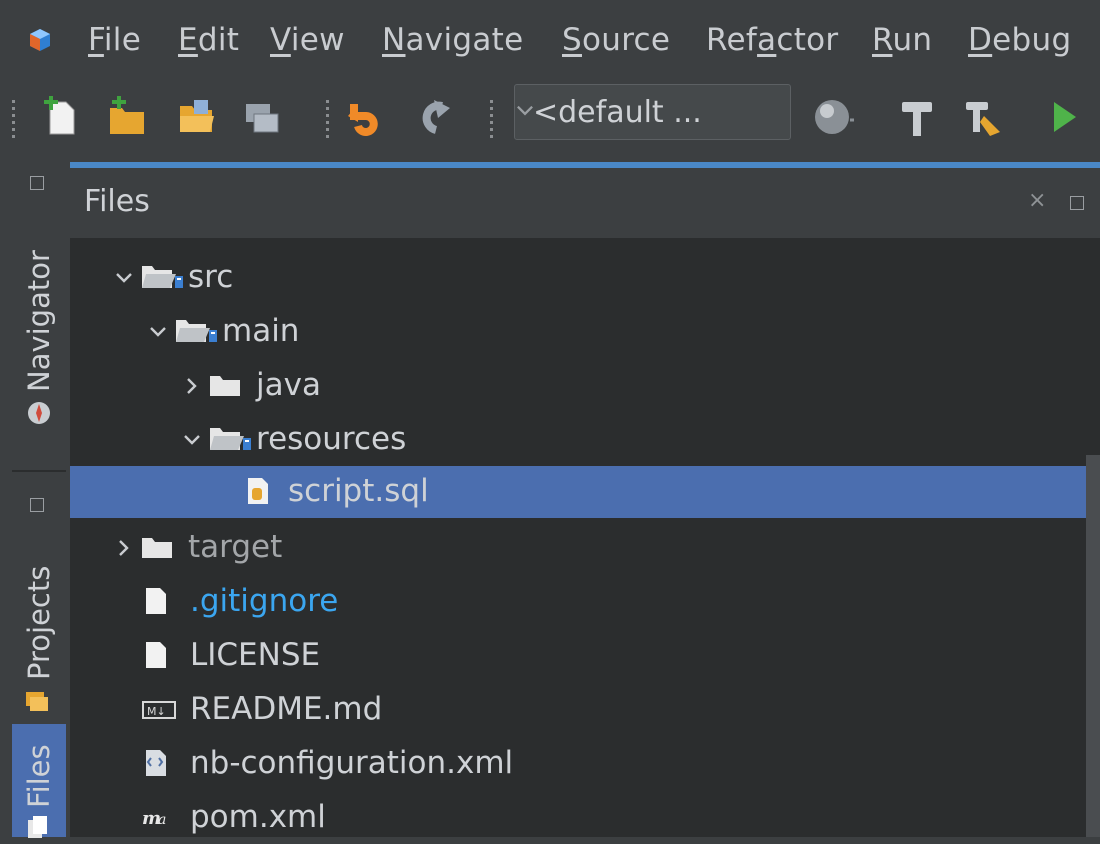  Describe the element at coordinates (578, 710) in the screenshot. I see `tree-row-readme-md: M↓ README.md` at that location.